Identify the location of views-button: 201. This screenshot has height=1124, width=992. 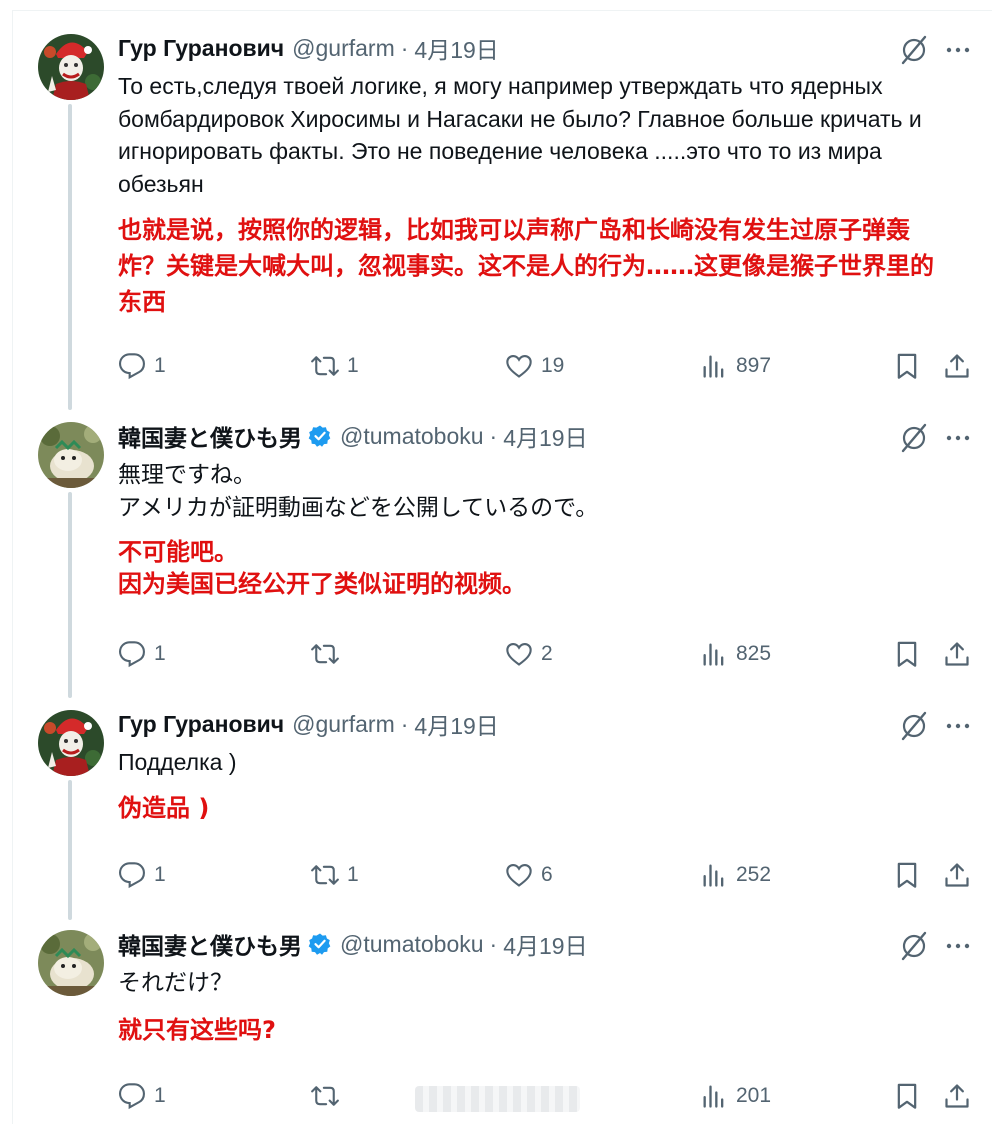
(735, 1096).